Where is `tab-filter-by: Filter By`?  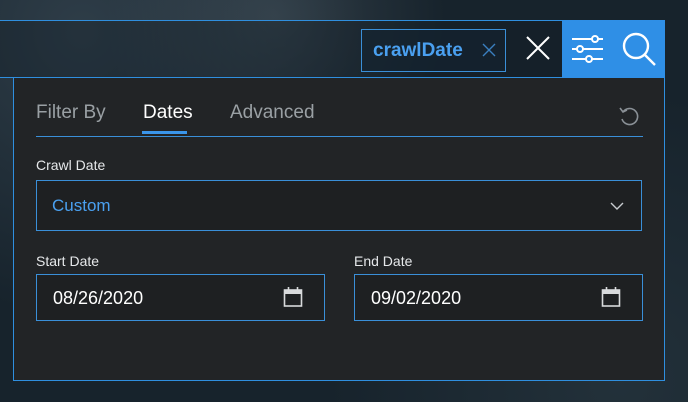
tab-filter-by: Filter By is located at coordinates (71, 118).